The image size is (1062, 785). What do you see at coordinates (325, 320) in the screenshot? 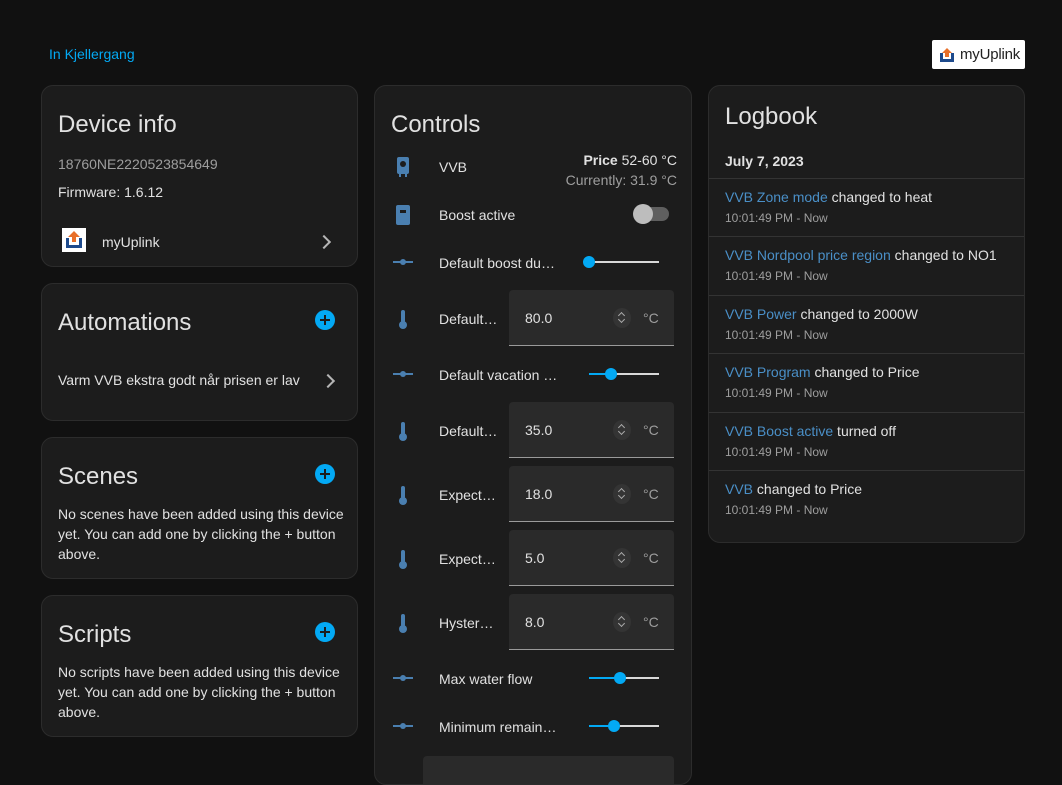
I see `add-automation-button` at bounding box center [325, 320].